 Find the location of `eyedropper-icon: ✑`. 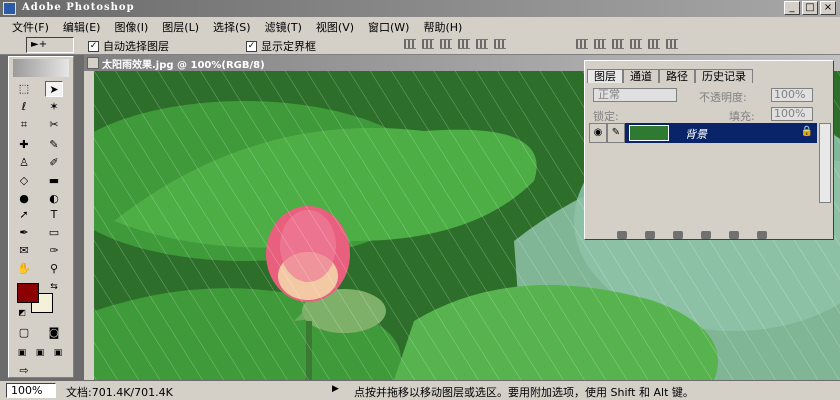

eyedropper-icon: ✑ is located at coordinates (54, 251).